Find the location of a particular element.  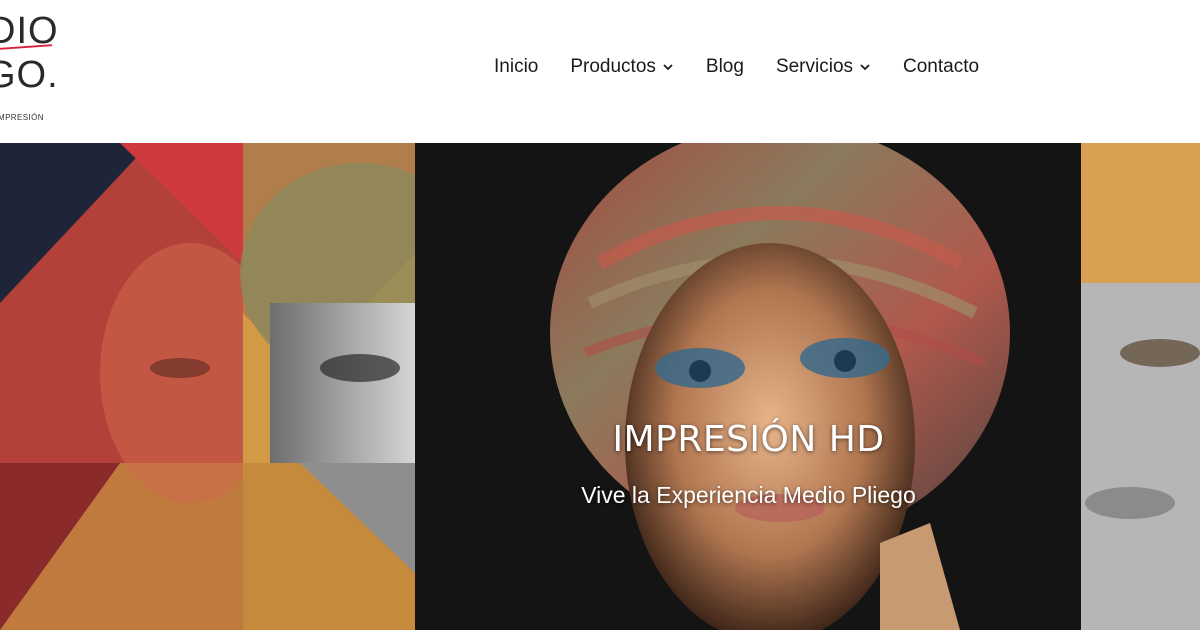

nav-item-contacto: Contacto is located at coordinates (941, 67).